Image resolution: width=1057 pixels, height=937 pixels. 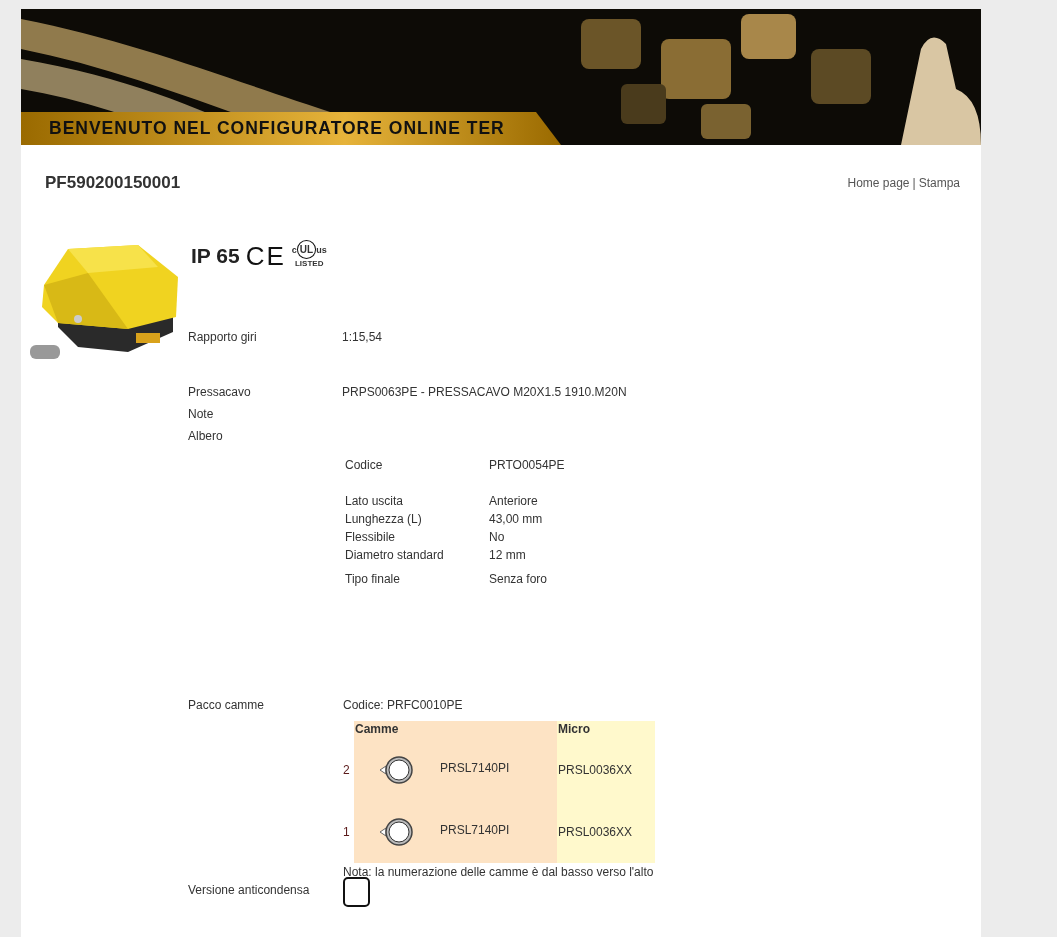 I want to click on print-link: Stampa, so click(x=939, y=182).